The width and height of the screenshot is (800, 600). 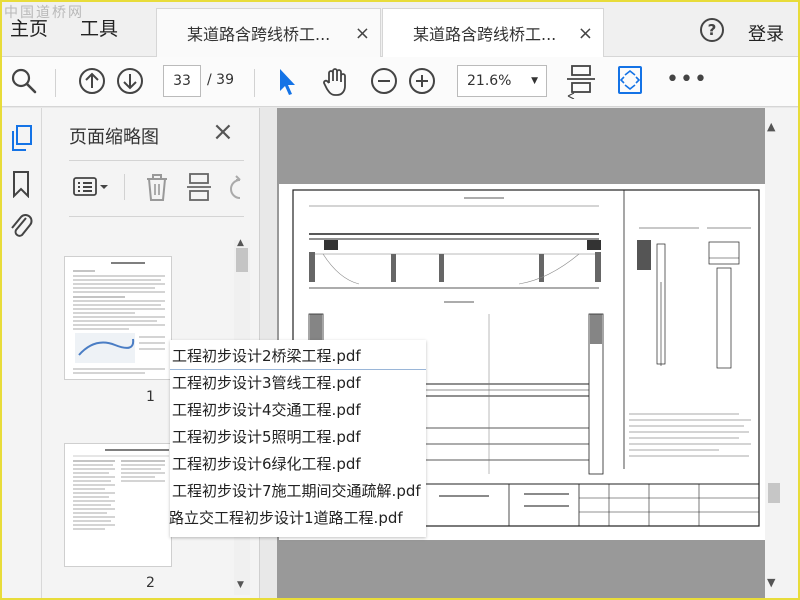 What do you see at coordinates (687, 79) in the screenshot?
I see `more-icon: •••` at bounding box center [687, 79].